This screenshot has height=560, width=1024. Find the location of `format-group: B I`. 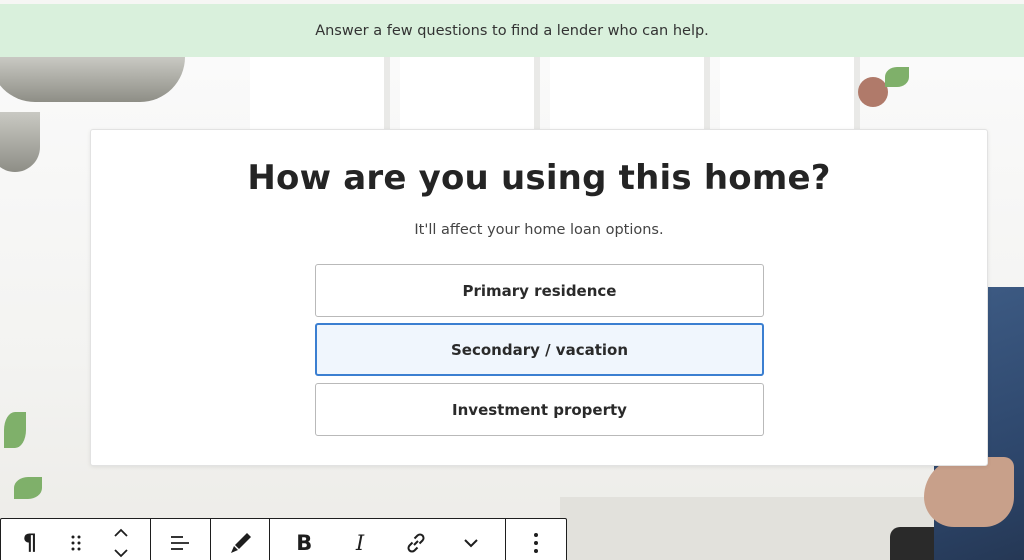

format-group: B I is located at coordinates (388, 539).